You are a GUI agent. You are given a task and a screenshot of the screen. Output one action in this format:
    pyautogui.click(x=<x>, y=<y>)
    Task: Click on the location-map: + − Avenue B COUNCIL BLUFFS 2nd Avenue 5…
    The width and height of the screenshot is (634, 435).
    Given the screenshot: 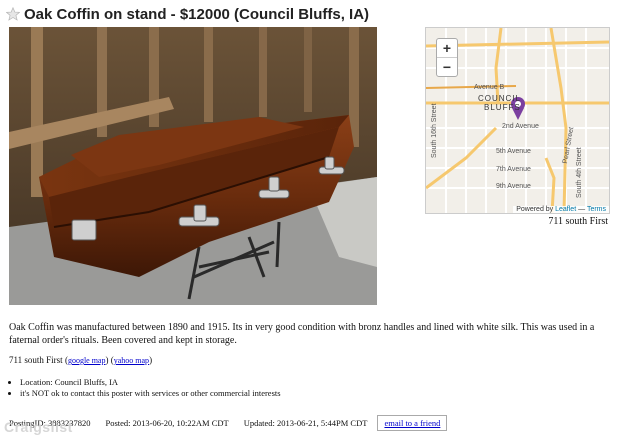 What is the action you would take?
    pyautogui.click(x=517, y=120)
    